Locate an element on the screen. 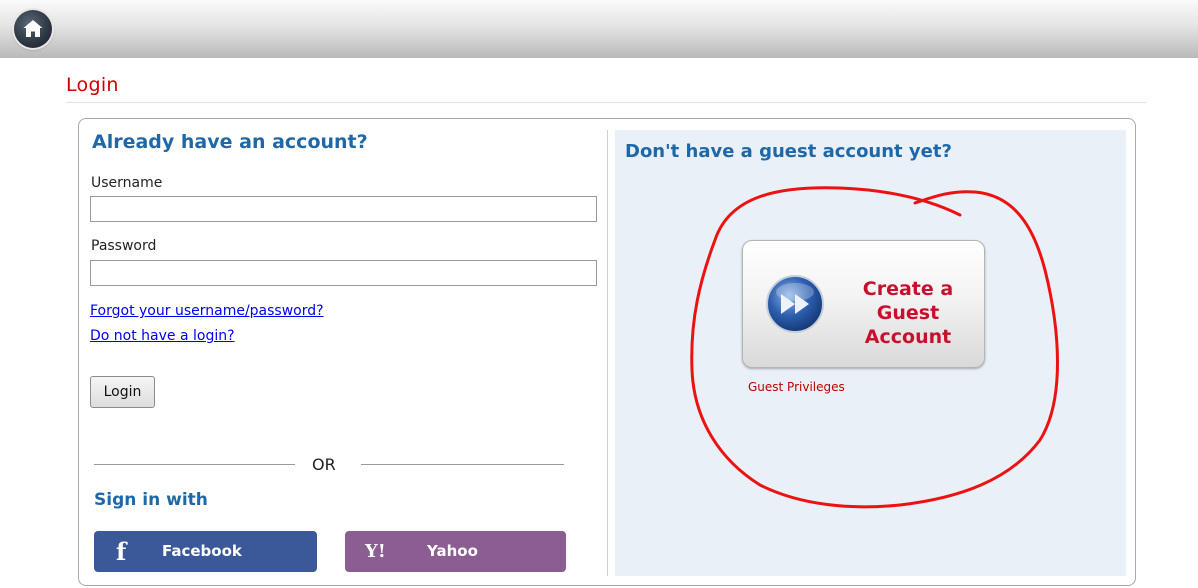 This screenshot has width=1198, height=588. yahoo-label: Yahoo is located at coordinates (452, 551).